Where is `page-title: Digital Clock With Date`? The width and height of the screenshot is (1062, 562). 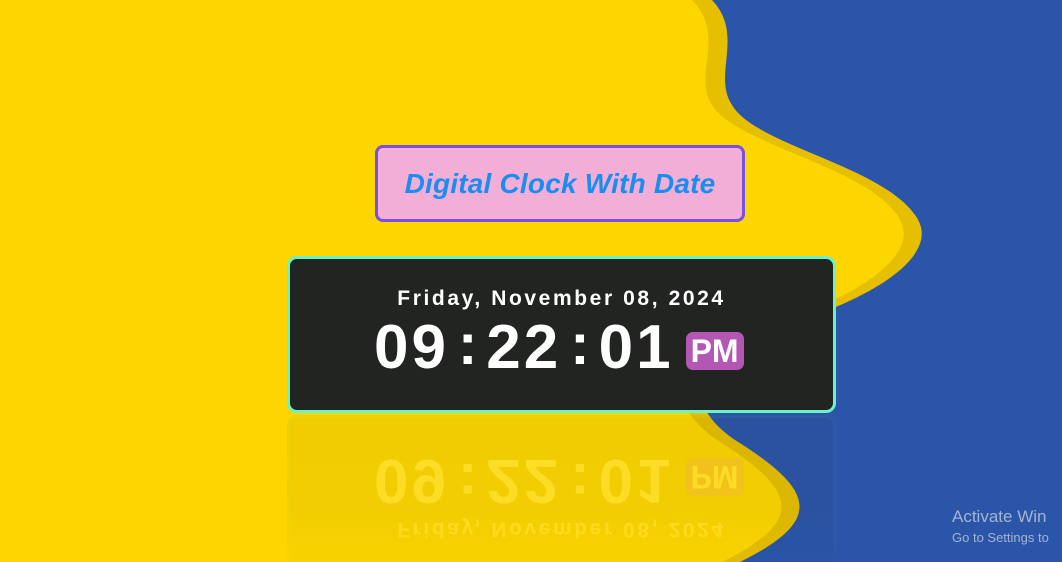 page-title: Digital Clock With Date is located at coordinates (560, 183).